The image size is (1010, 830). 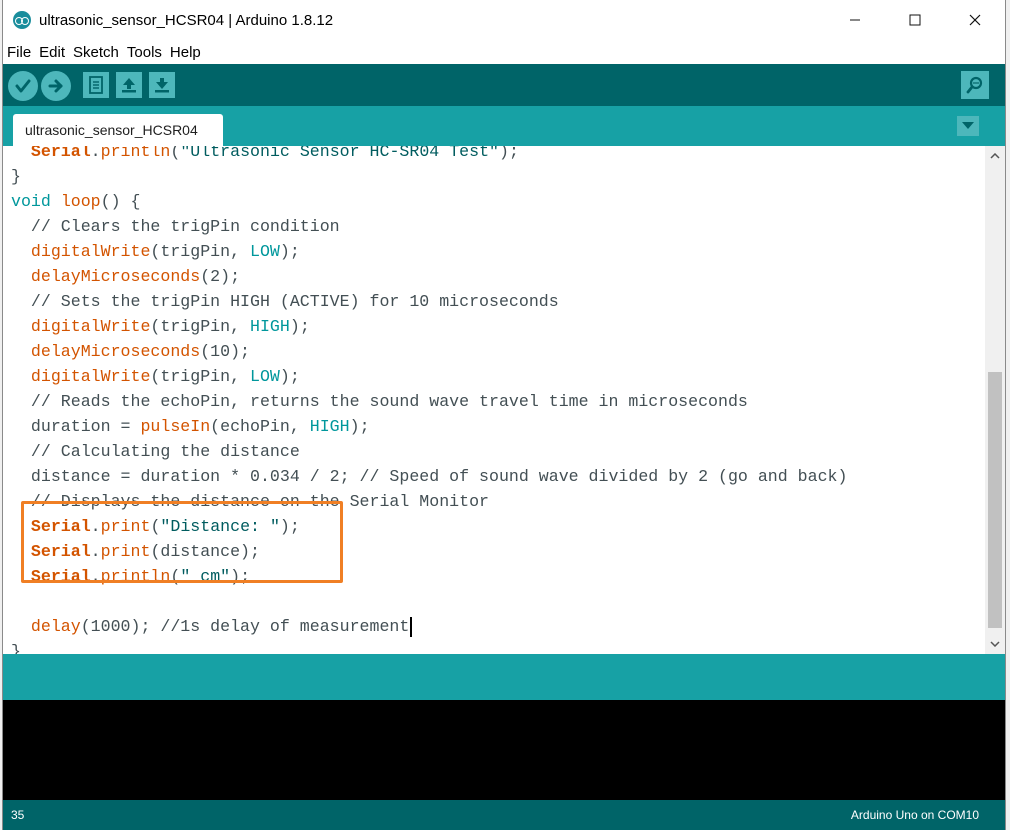 What do you see at coordinates (190, 426) in the screenshot?
I see `code-line: duration = pulseIn(echoPin, HIGH);` at bounding box center [190, 426].